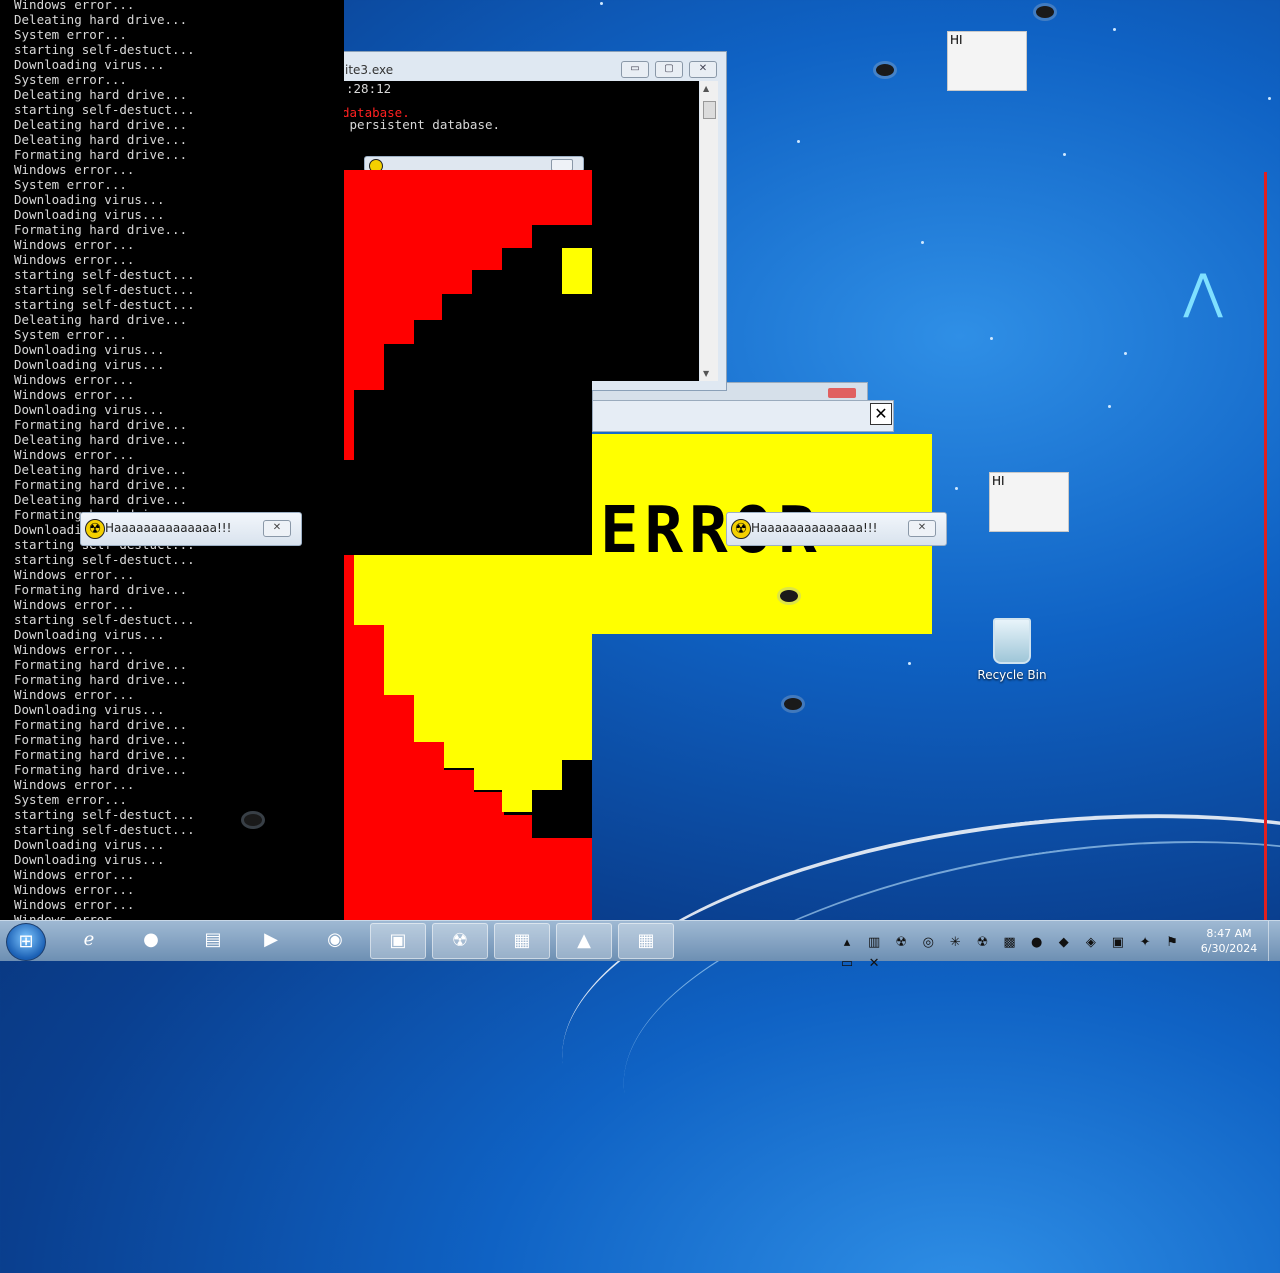 The image size is (1280, 1273). I want to click on tray-app-icon: ✦, so click(1145, 943).